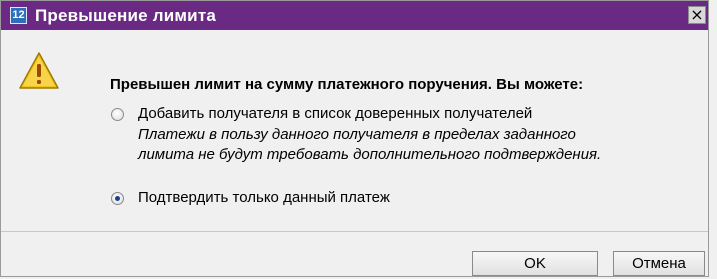 Image resolution: width=717 pixels, height=279 pixels. Describe the element at coordinates (18, 15) in the screenshot. I see `app-icon: 12` at that location.